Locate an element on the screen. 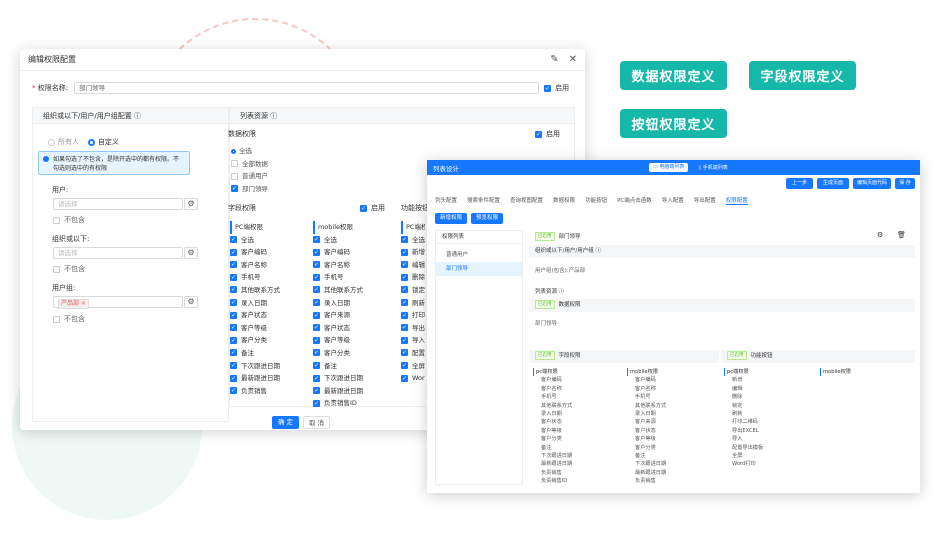  delete-icon: 🗑 is located at coordinates (901, 235).